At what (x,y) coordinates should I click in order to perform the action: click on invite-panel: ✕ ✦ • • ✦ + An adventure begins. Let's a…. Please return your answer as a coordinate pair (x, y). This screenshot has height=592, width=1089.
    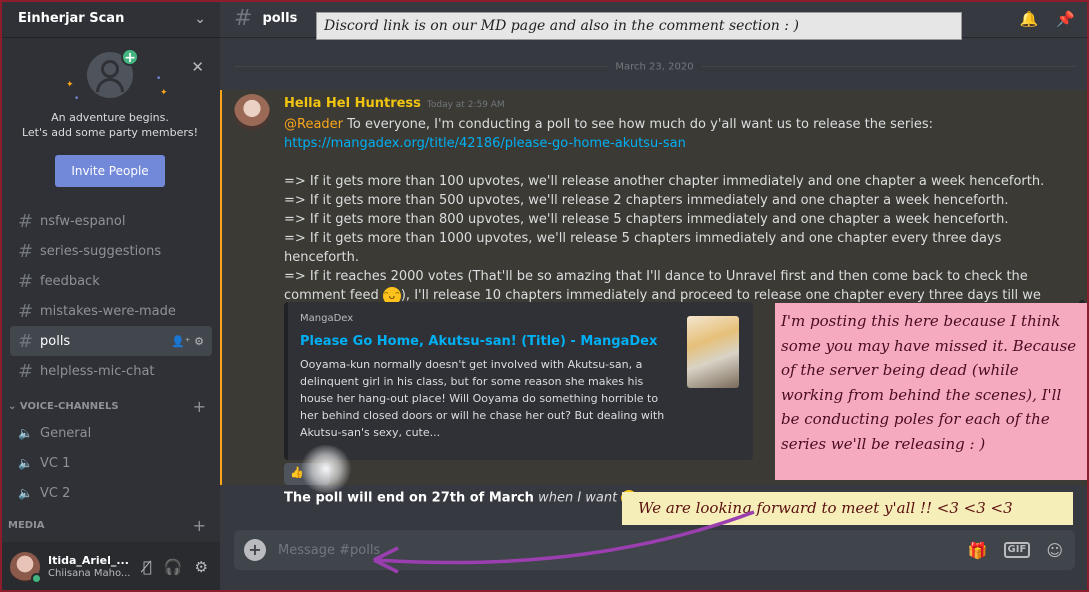
    Looking at the image, I should click on (110, 130).